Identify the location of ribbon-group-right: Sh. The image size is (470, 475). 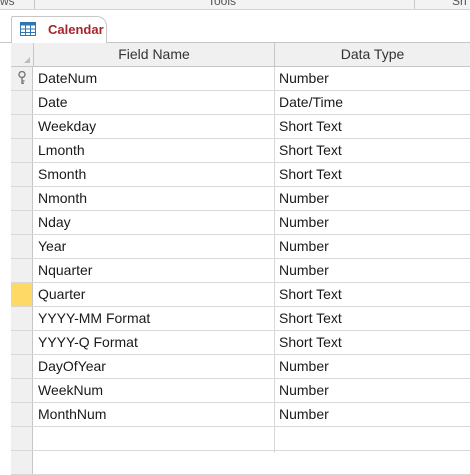
(459, 4).